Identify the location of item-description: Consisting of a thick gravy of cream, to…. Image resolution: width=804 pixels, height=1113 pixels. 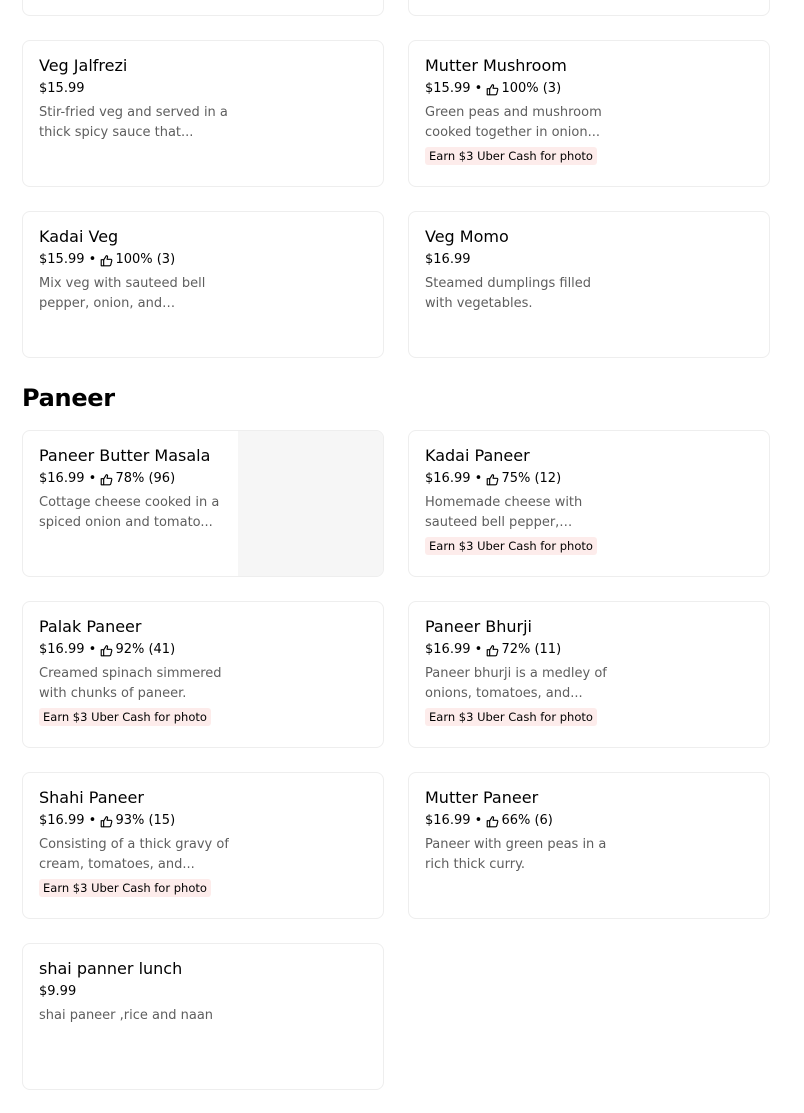
(134, 854).